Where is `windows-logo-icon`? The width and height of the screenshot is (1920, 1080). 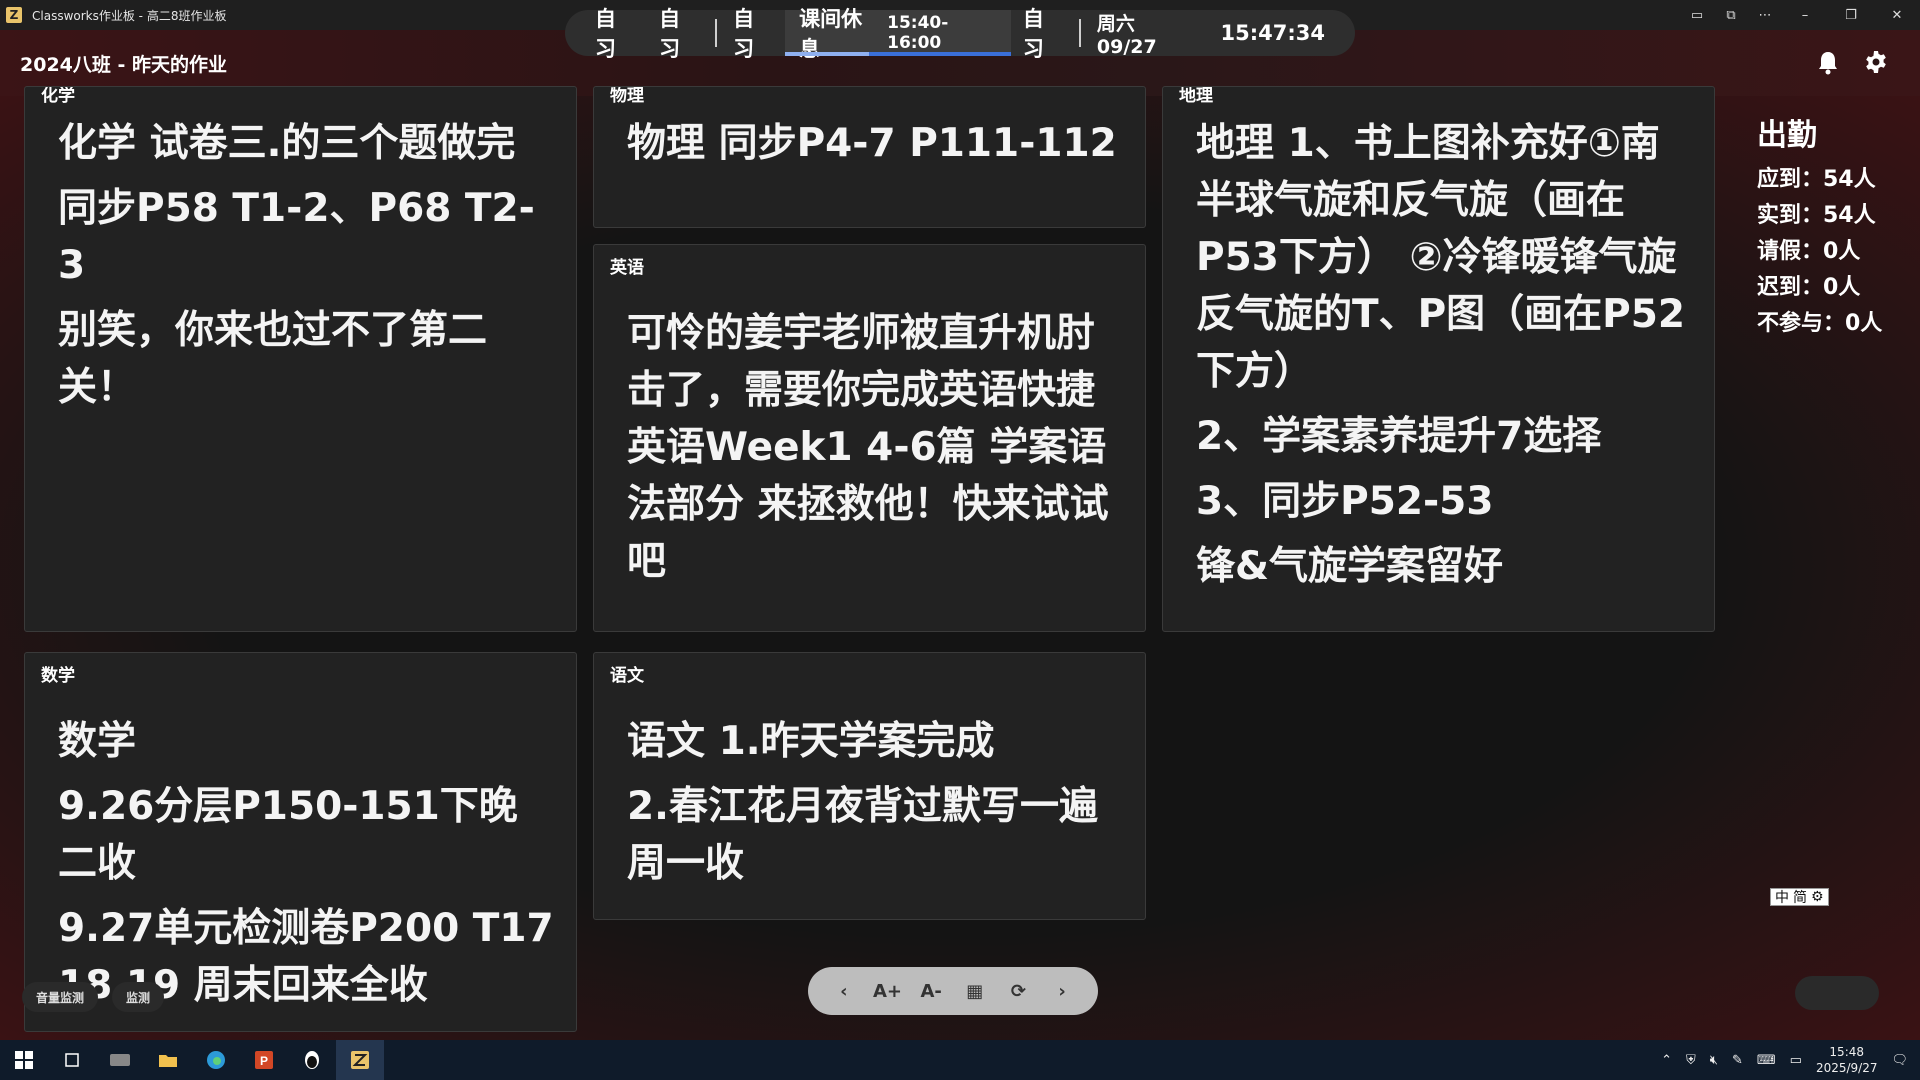
windows-logo-icon is located at coordinates (24, 1060).